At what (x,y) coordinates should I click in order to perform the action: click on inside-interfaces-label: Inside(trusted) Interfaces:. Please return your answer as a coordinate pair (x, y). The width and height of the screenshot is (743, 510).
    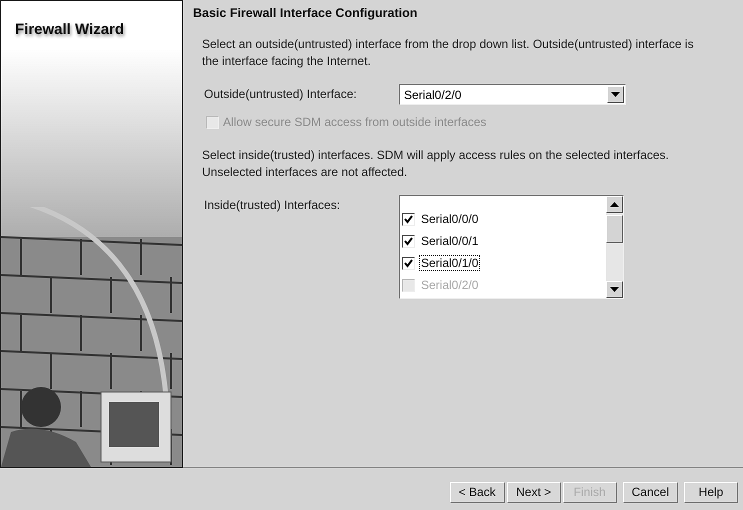
    Looking at the image, I should click on (273, 205).